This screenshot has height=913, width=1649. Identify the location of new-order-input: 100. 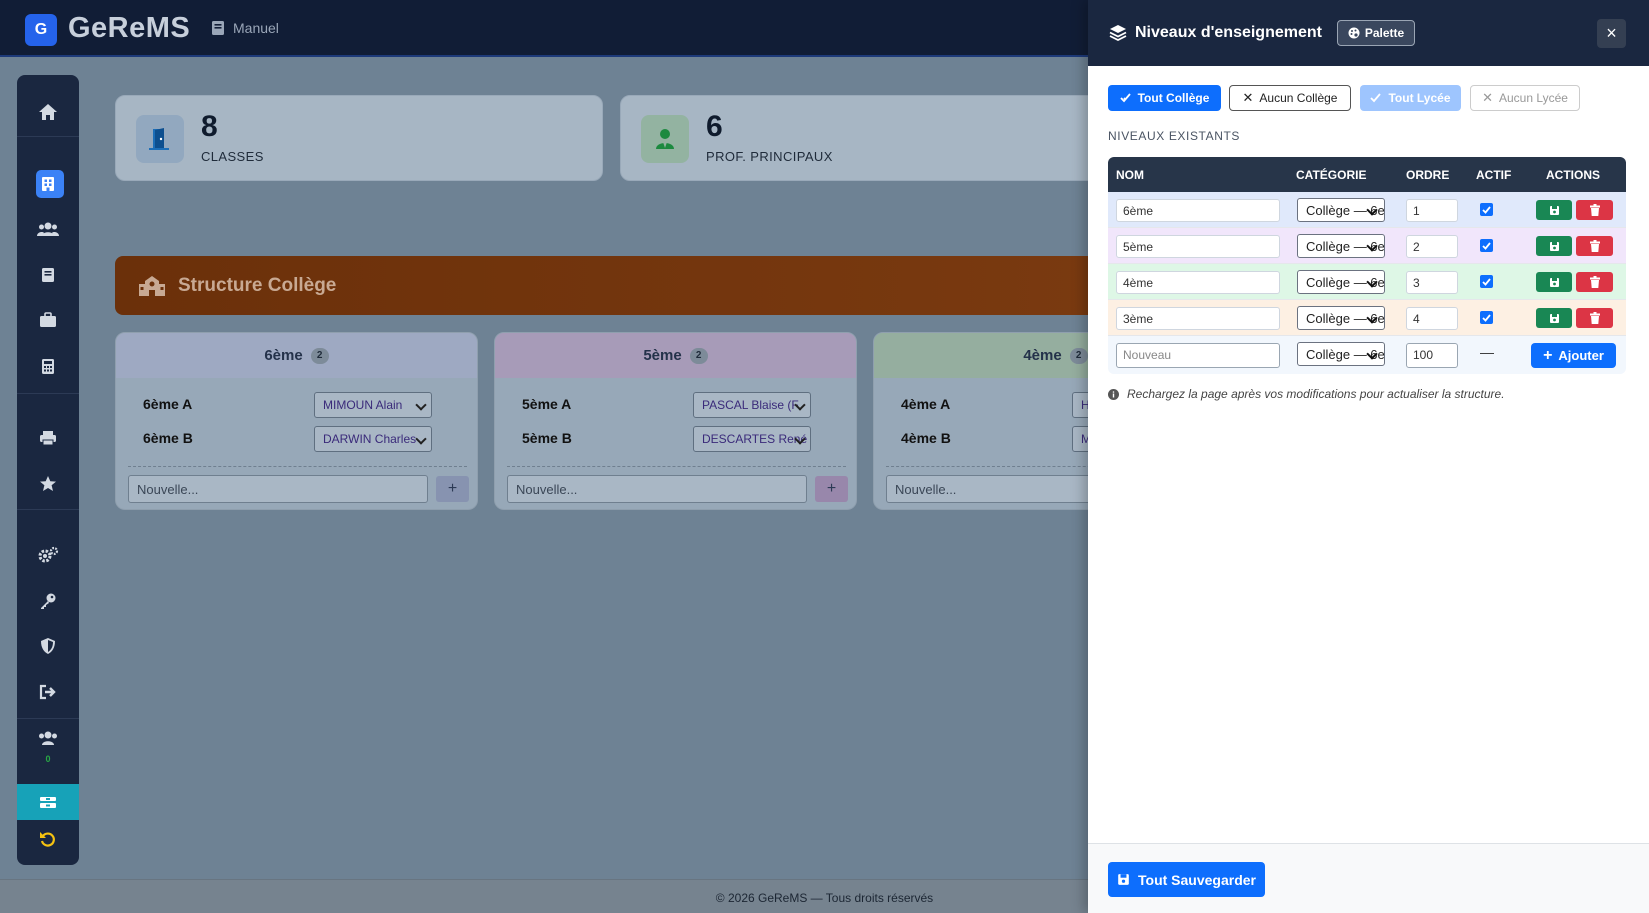
(1432, 355).